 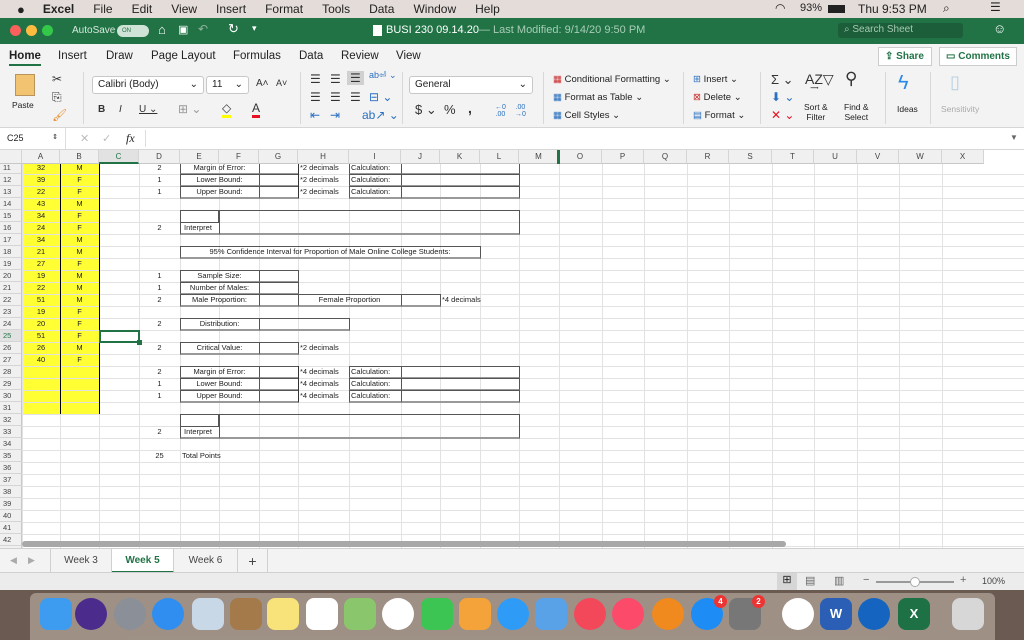 I want to click on bold-button: B, so click(x=101, y=109).